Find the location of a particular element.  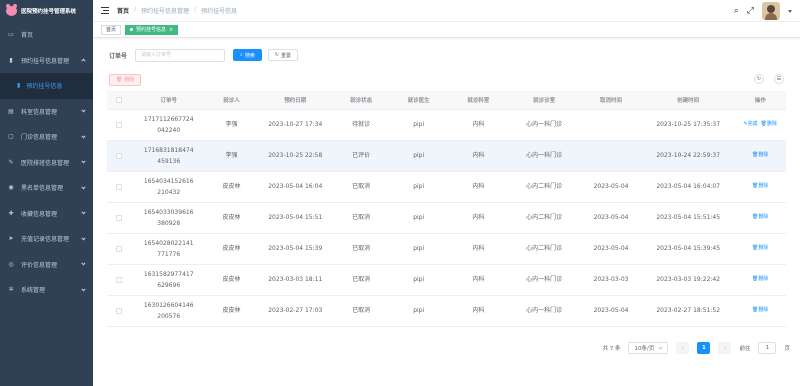

cell-created: 2023-05-04 15:39:45 is located at coordinates (688, 249).